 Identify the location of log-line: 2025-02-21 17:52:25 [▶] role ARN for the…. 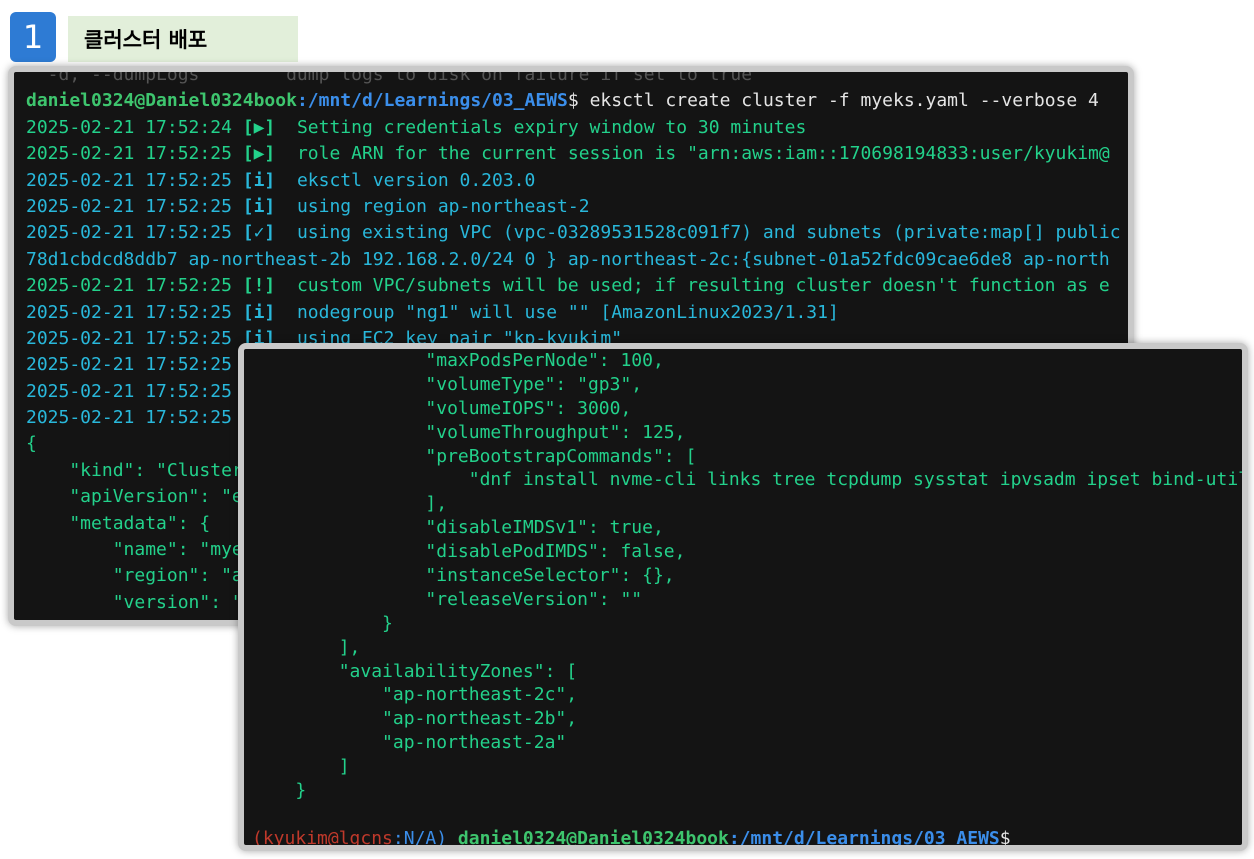
(573, 154).